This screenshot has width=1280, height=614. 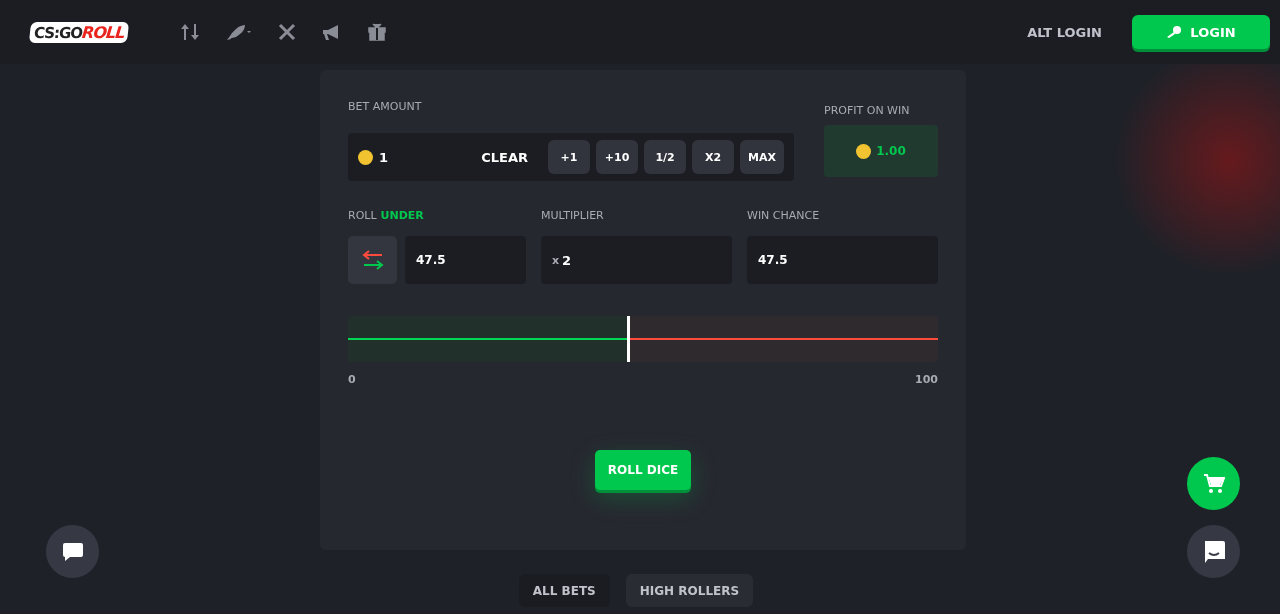 What do you see at coordinates (867, 110) in the screenshot?
I see `profit-label: PROFIT ON WIN` at bounding box center [867, 110].